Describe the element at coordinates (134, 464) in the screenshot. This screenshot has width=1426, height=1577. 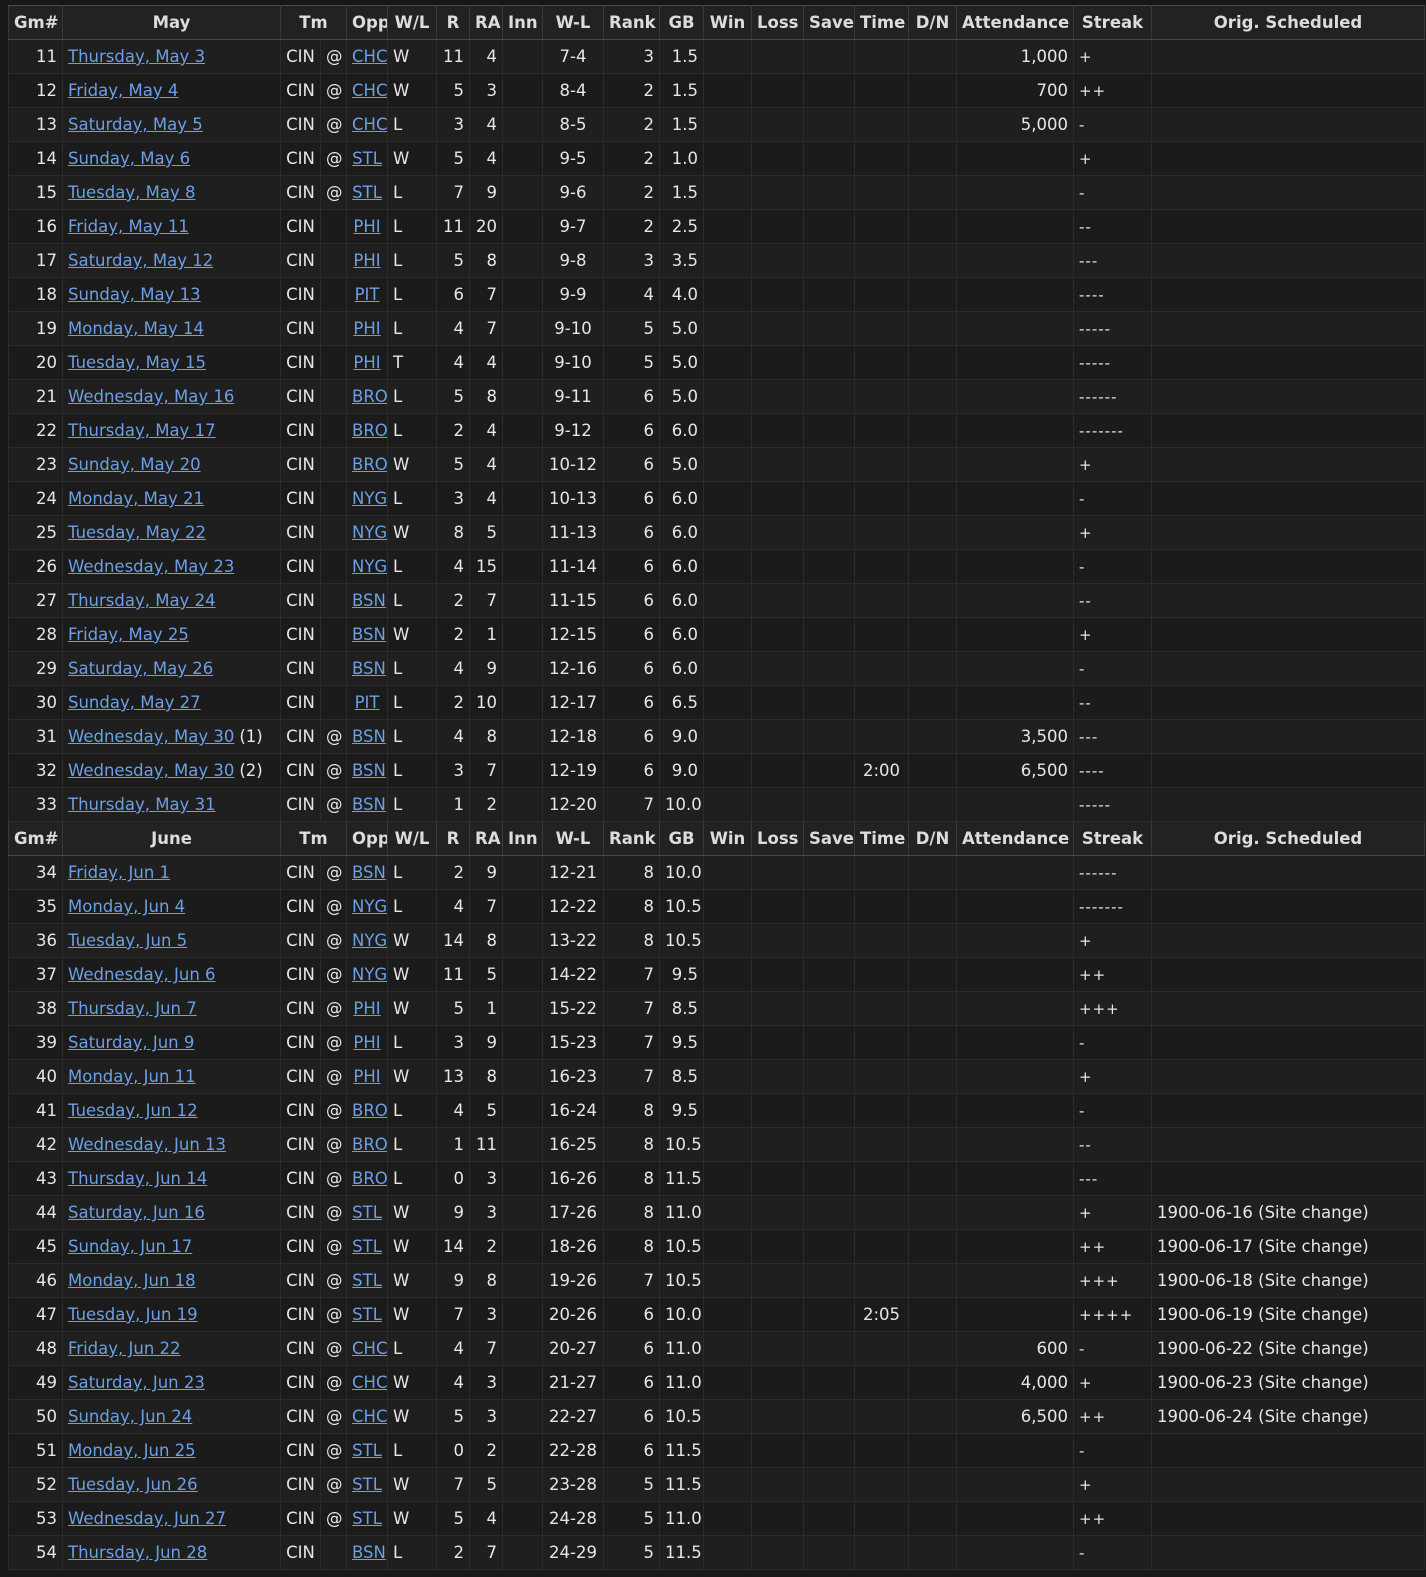
I see `boxscore-link: Sunday, May 20` at that location.